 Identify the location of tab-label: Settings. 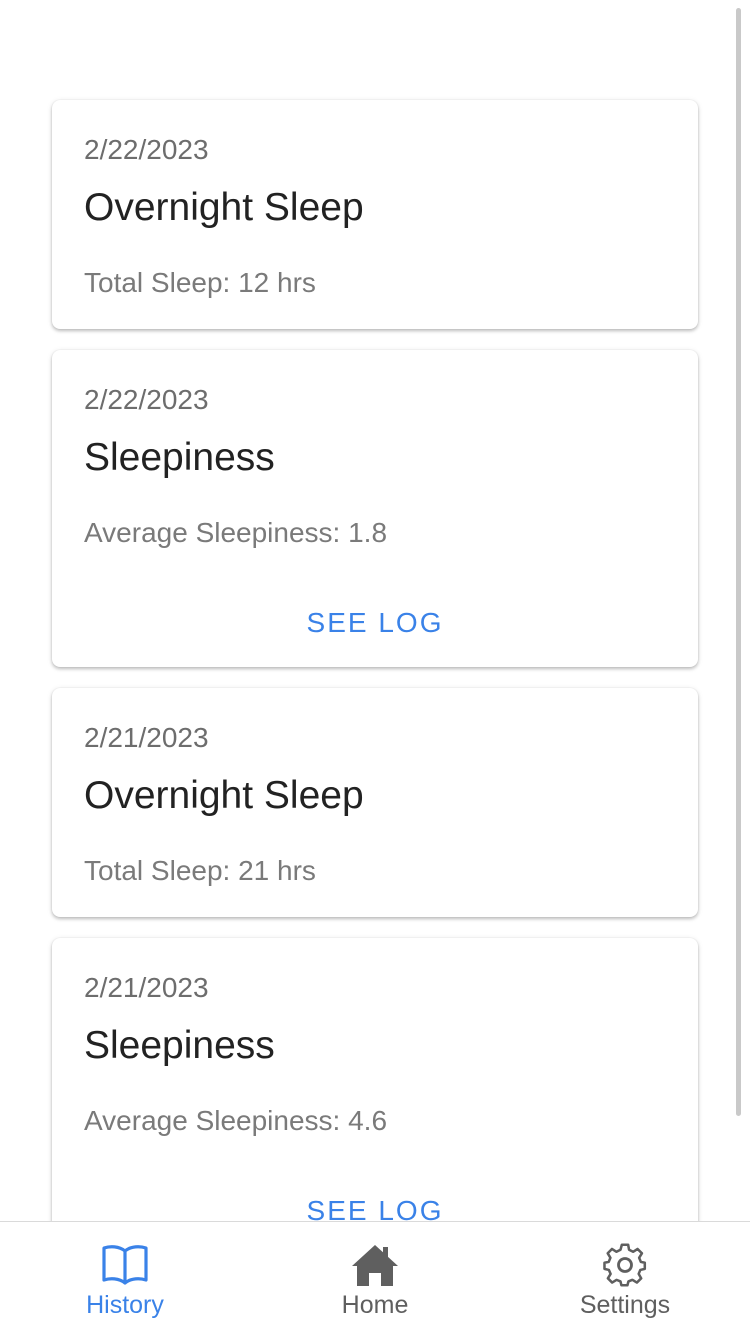
(625, 1305).